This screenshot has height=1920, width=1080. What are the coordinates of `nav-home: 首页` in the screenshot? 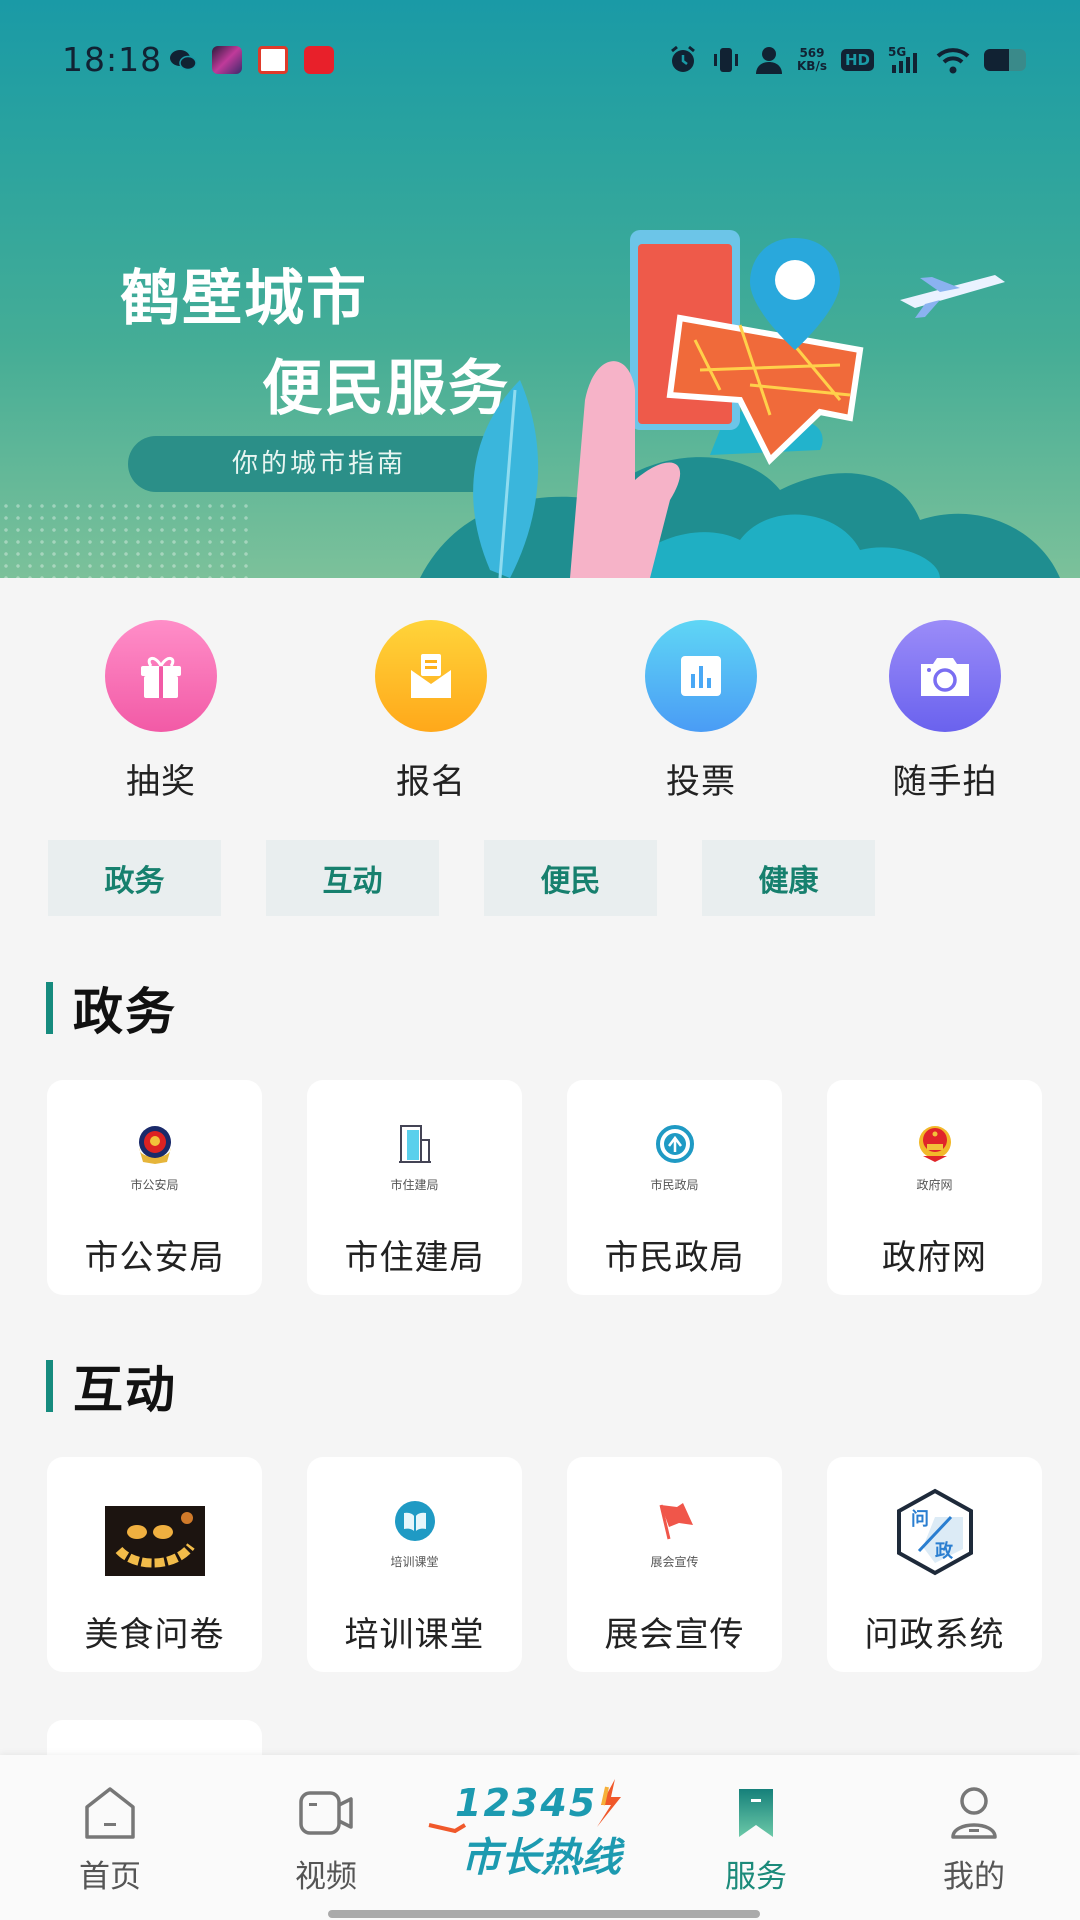 It's located at (110, 1840).